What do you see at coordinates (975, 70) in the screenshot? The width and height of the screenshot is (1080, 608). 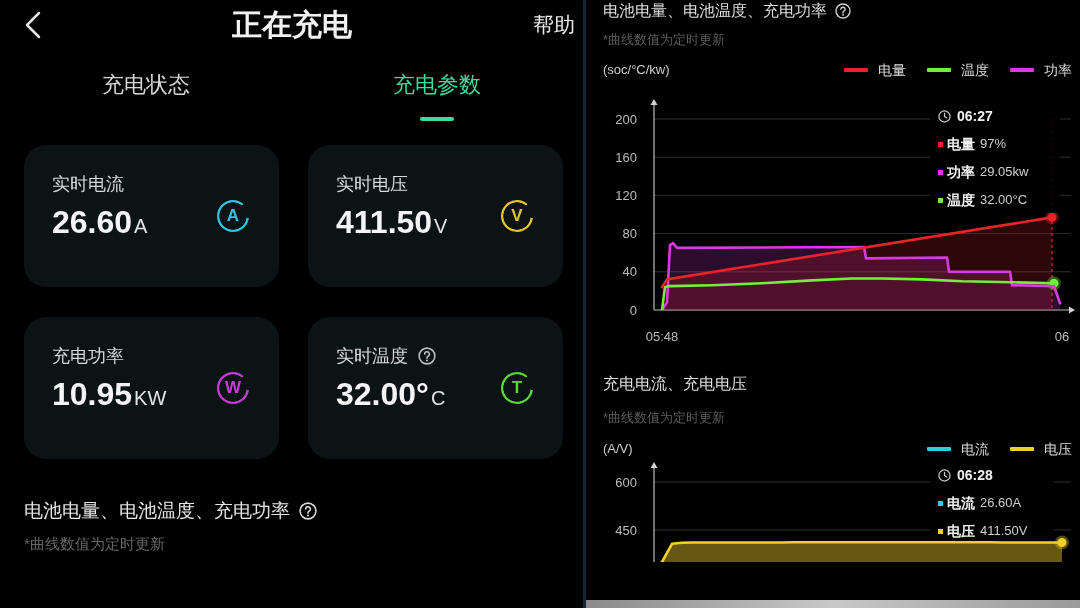 I see `legend-label: 温度` at bounding box center [975, 70].